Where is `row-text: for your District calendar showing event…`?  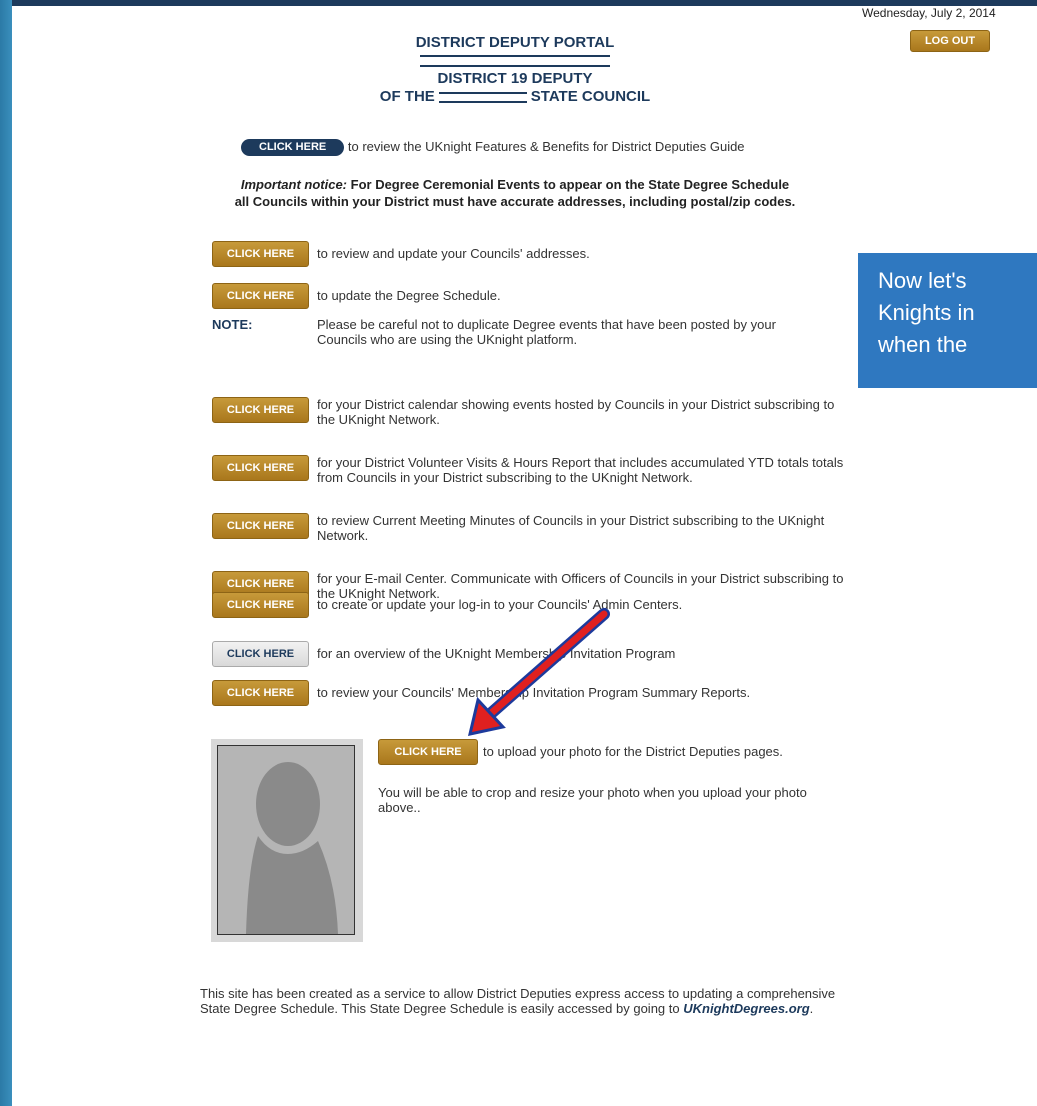 row-text: for your District calendar showing event… is located at coordinates (576, 412).